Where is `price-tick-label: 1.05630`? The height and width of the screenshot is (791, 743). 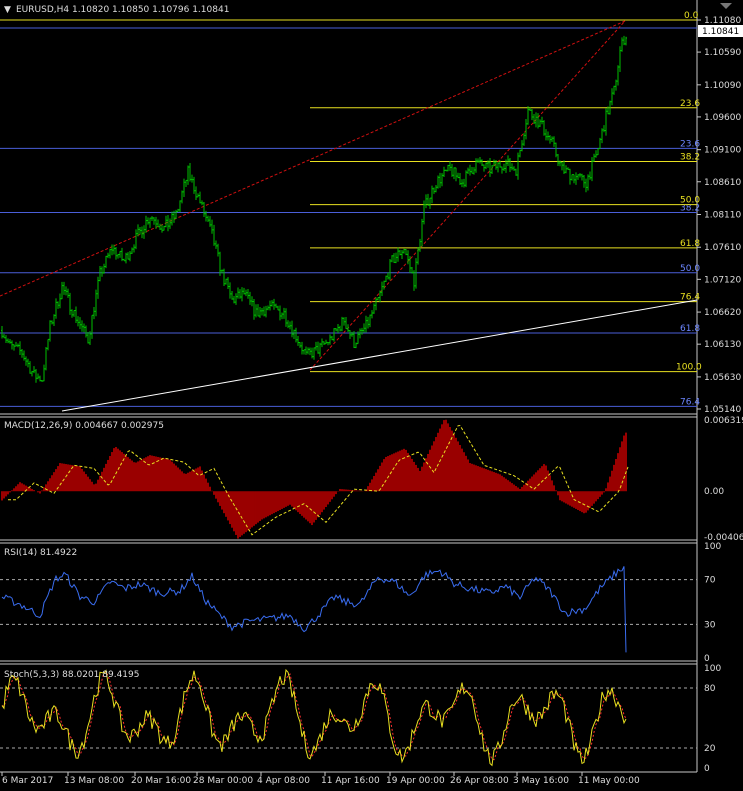 price-tick-label: 1.05630 is located at coordinates (722, 378).